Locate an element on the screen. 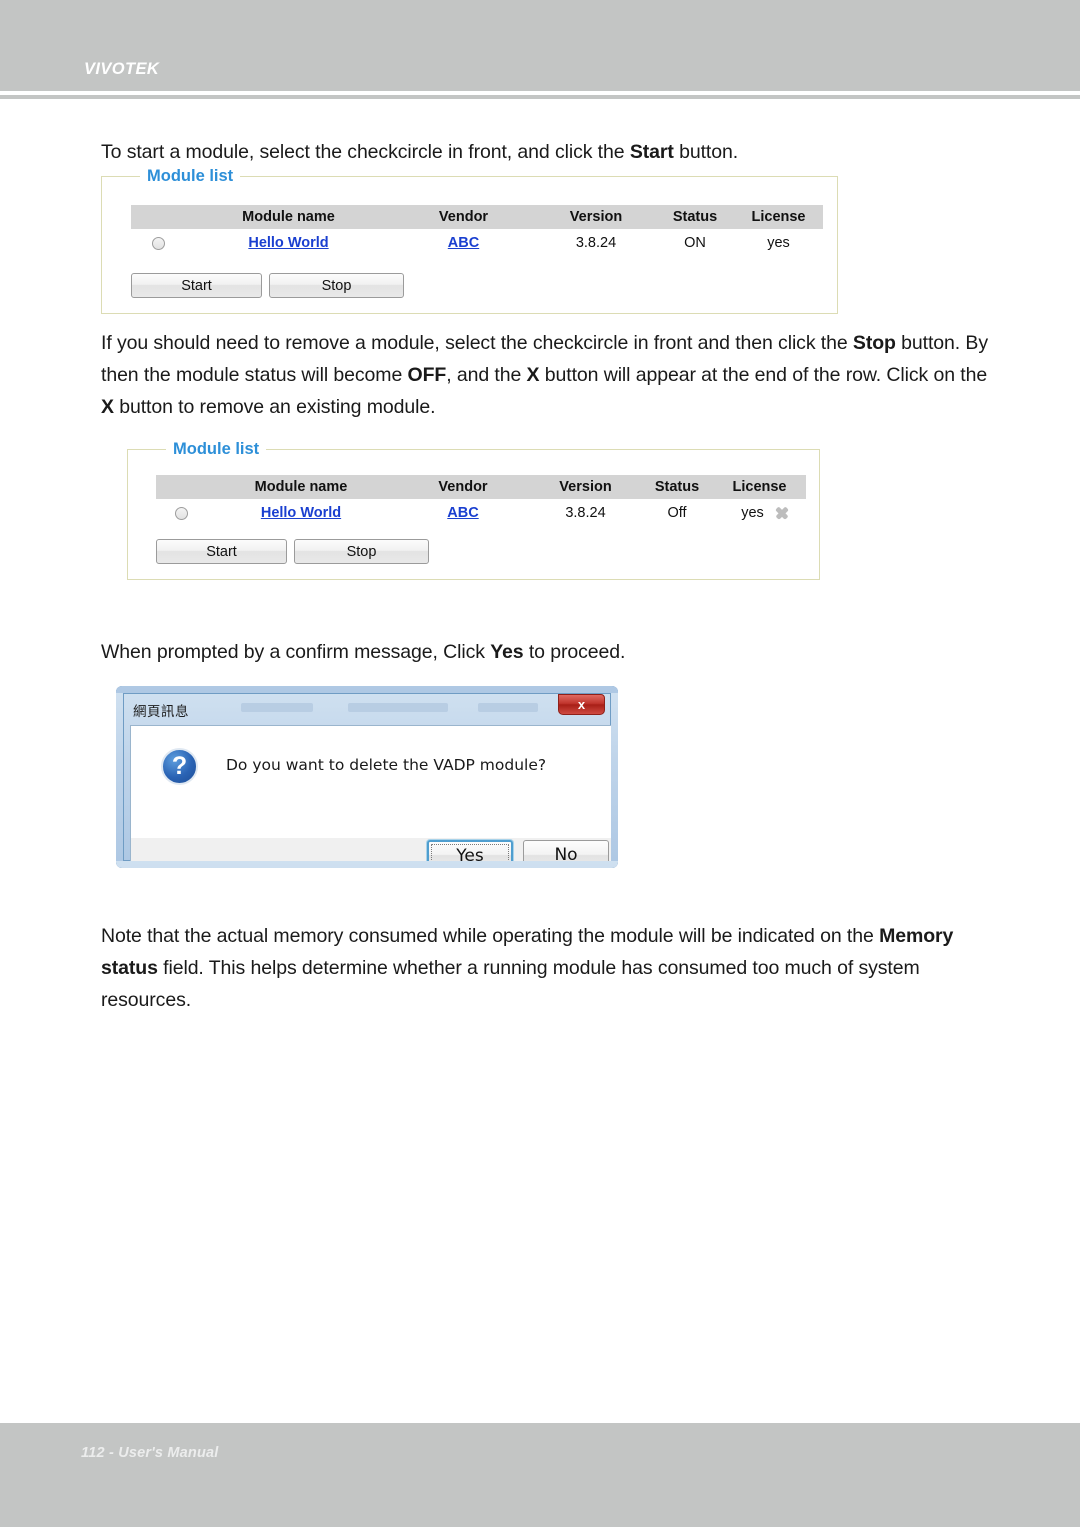 The image size is (1080, 1527). dialog-yes-button: Yes is located at coordinates (470, 850).